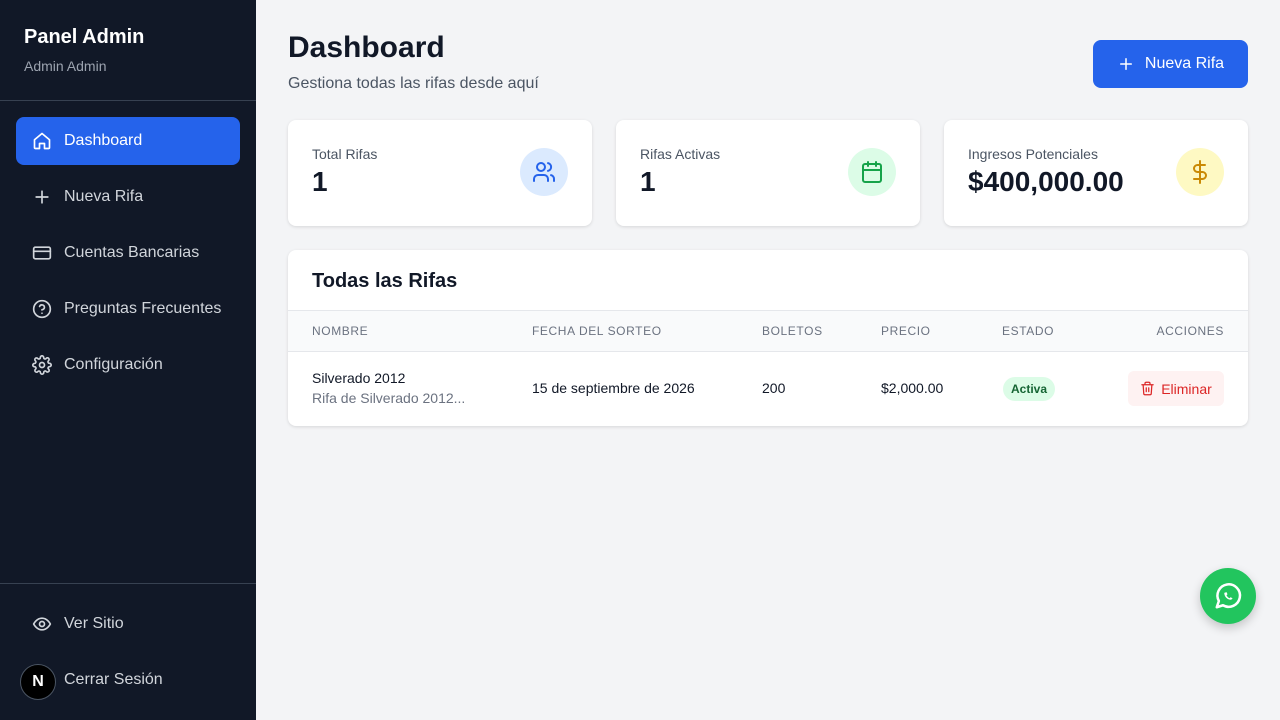 This screenshot has width=1280, height=720. Describe the element at coordinates (65, 66) in the screenshot. I see `sidebar-subtitle: Admin Admin` at that location.